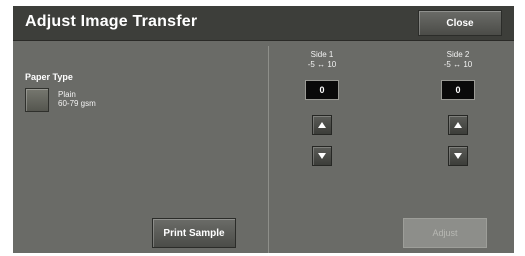 This screenshot has height=256, width=525. I want to click on page-title: Adjust Image Transfer, so click(111, 21).